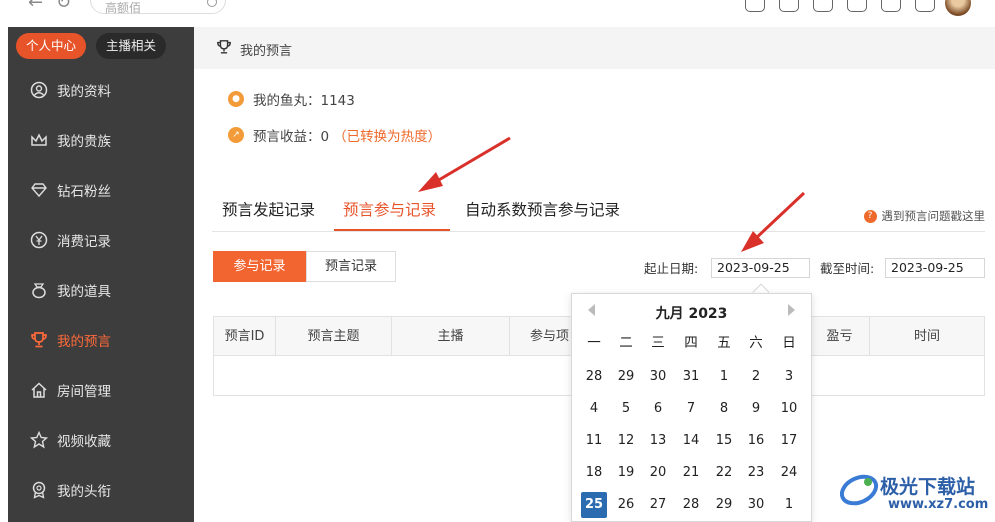  I want to click on annotation-arrow-tab, so click(464, 164).